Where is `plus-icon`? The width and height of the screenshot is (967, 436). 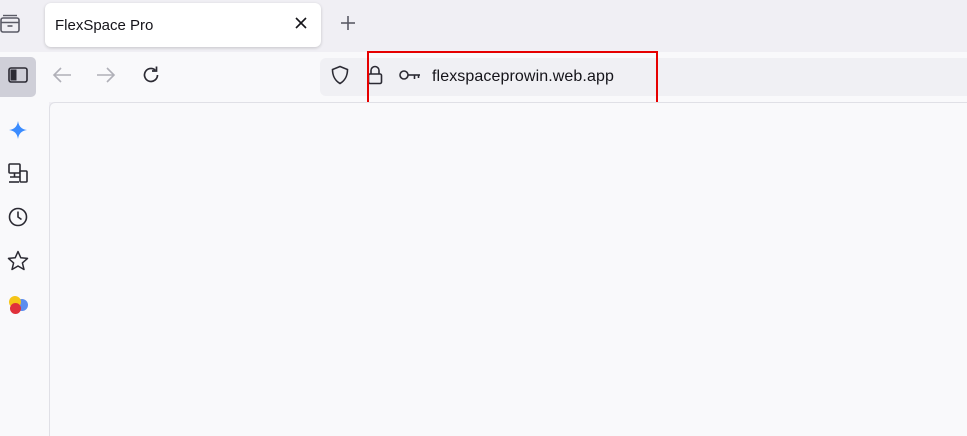 plus-icon is located at coordinates (348, 25).